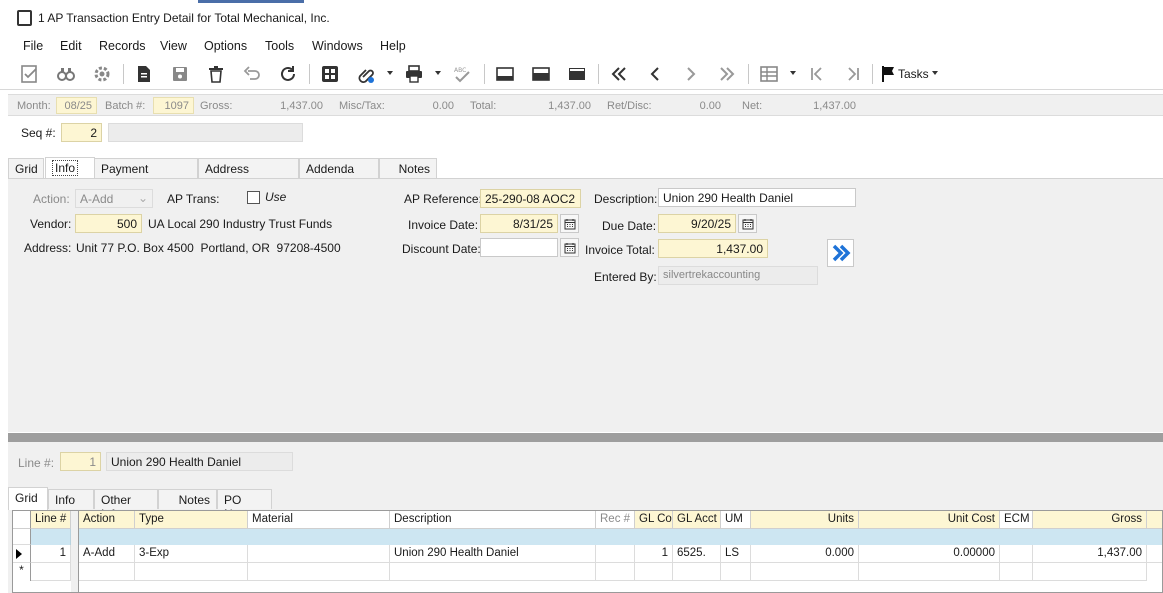 The width and height of the screenshot is (1163, 593). I want to click on cell-description: Union 290 Health Daniel, so click(493, 554).